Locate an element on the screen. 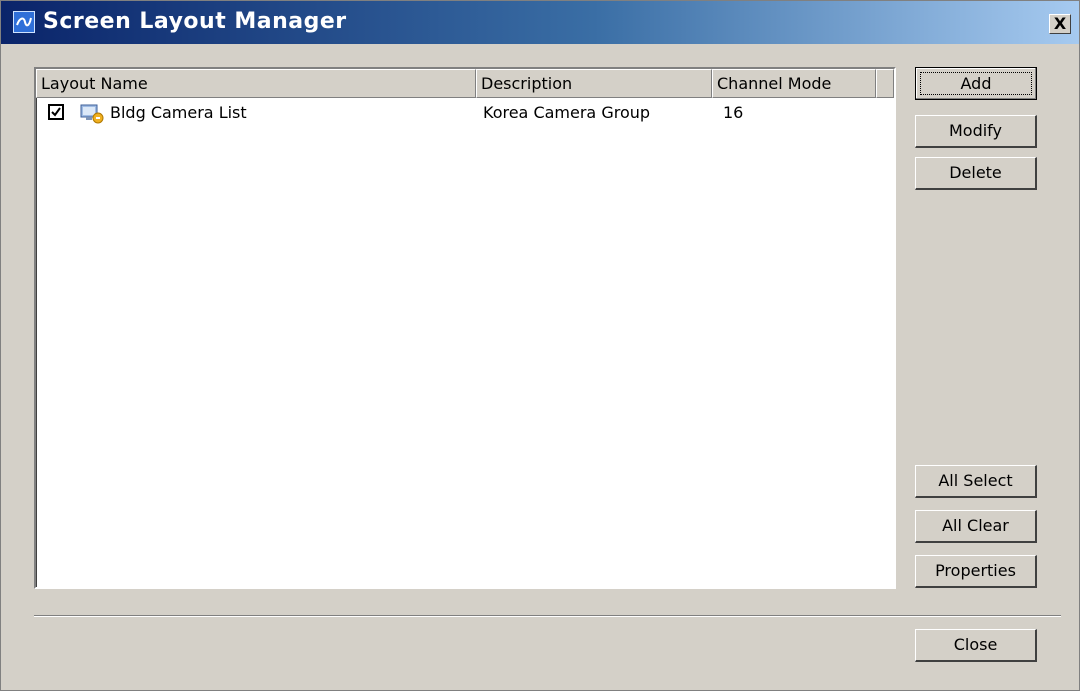 The width and height of the screenshot is (1080, 691). column-header-channel-mode: Channel Mode is located at coordinates (794, 83).